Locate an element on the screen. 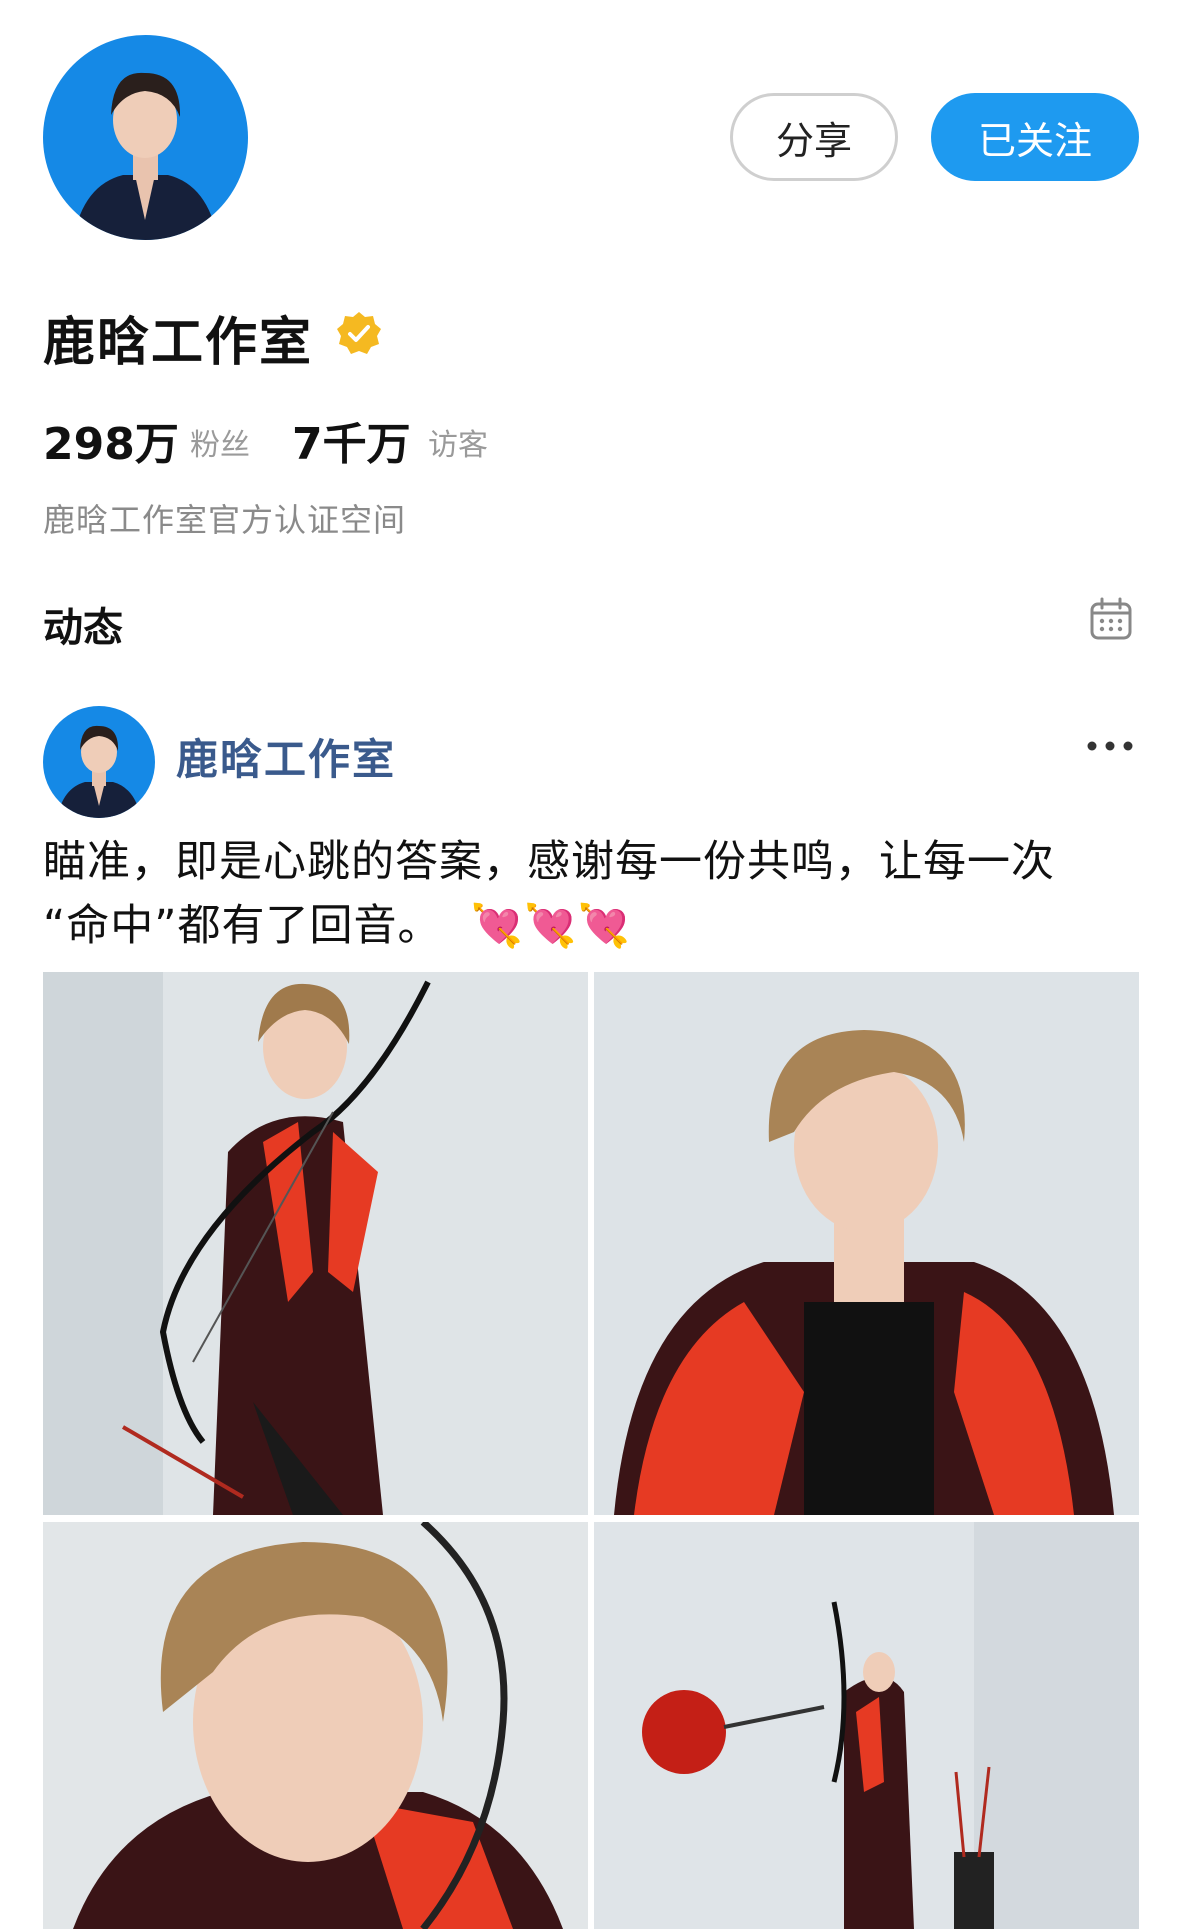 The width and height of the screenshot is (1183, 1929). visitors-label: 访客 is located at coordinates (458, 445).